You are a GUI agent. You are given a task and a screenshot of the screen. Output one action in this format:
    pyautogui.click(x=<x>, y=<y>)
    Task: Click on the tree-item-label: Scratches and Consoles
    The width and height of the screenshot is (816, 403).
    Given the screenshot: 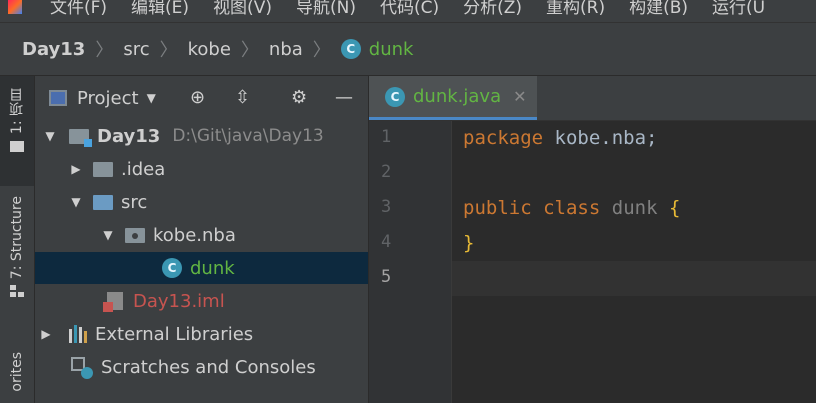 What is the action you would take?
    pyautogui.click(x=208, y=367)
    